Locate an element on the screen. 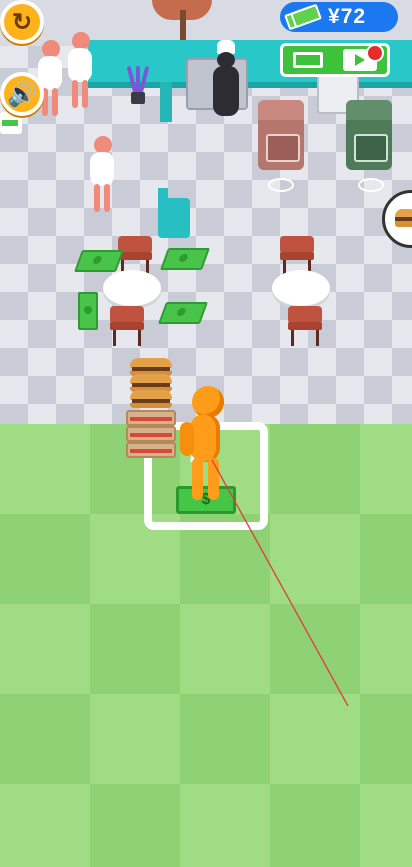  cash-stack-icon is located at coordinates (303, 17).